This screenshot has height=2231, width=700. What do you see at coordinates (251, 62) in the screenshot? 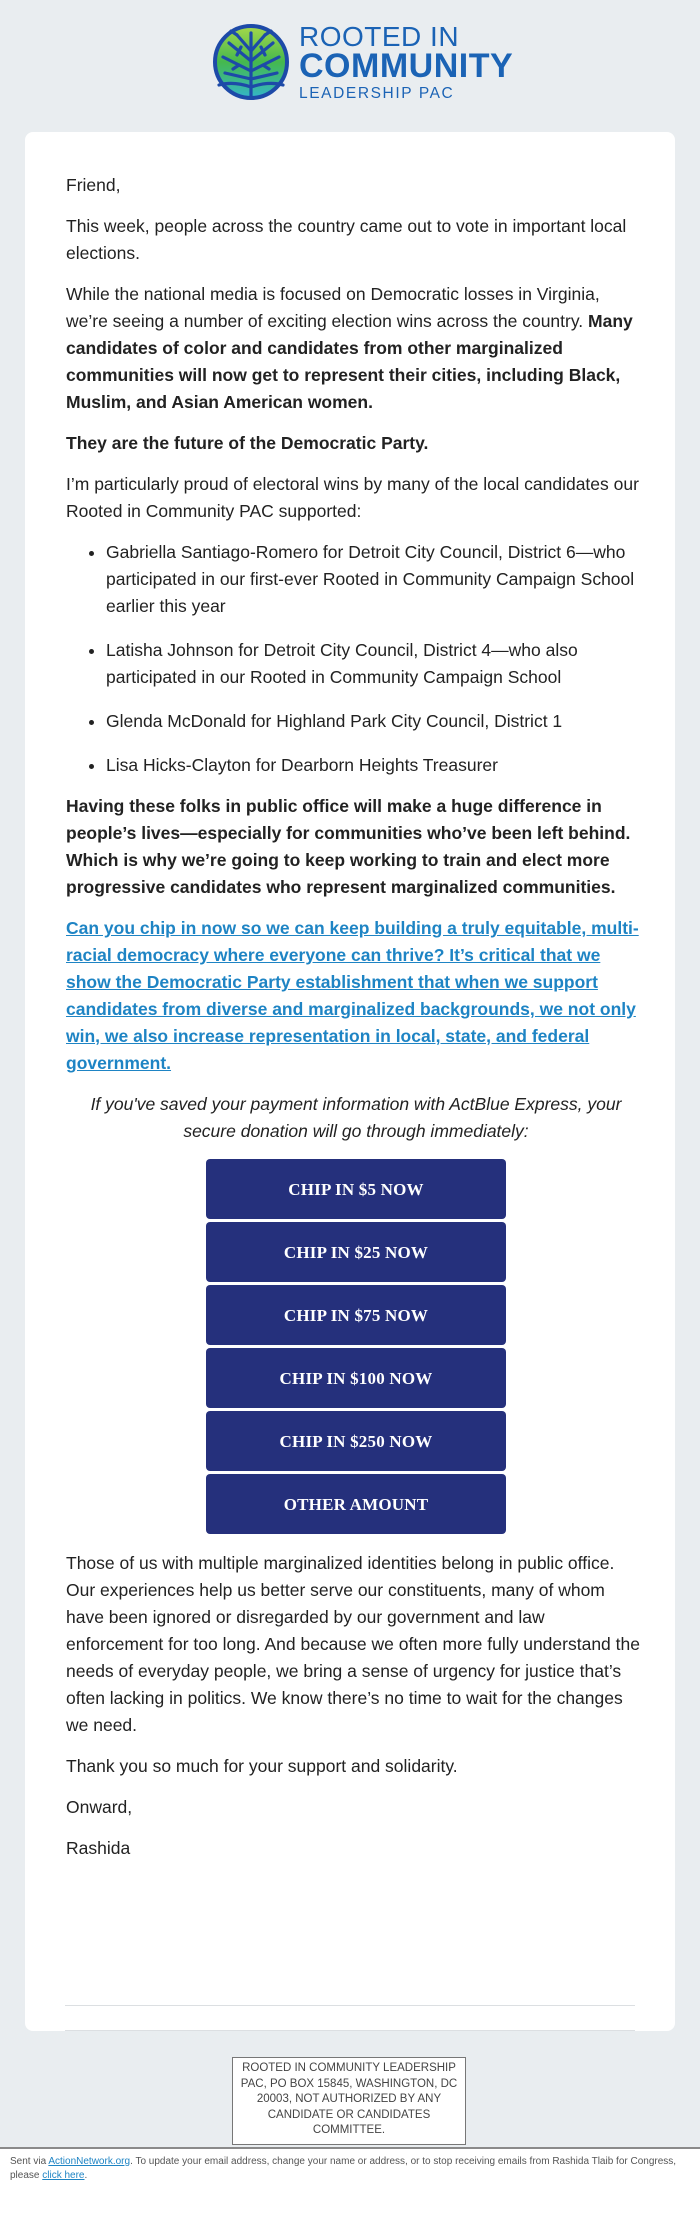
I see `tree-in-circle-icon` at bounding box center [251, 62].